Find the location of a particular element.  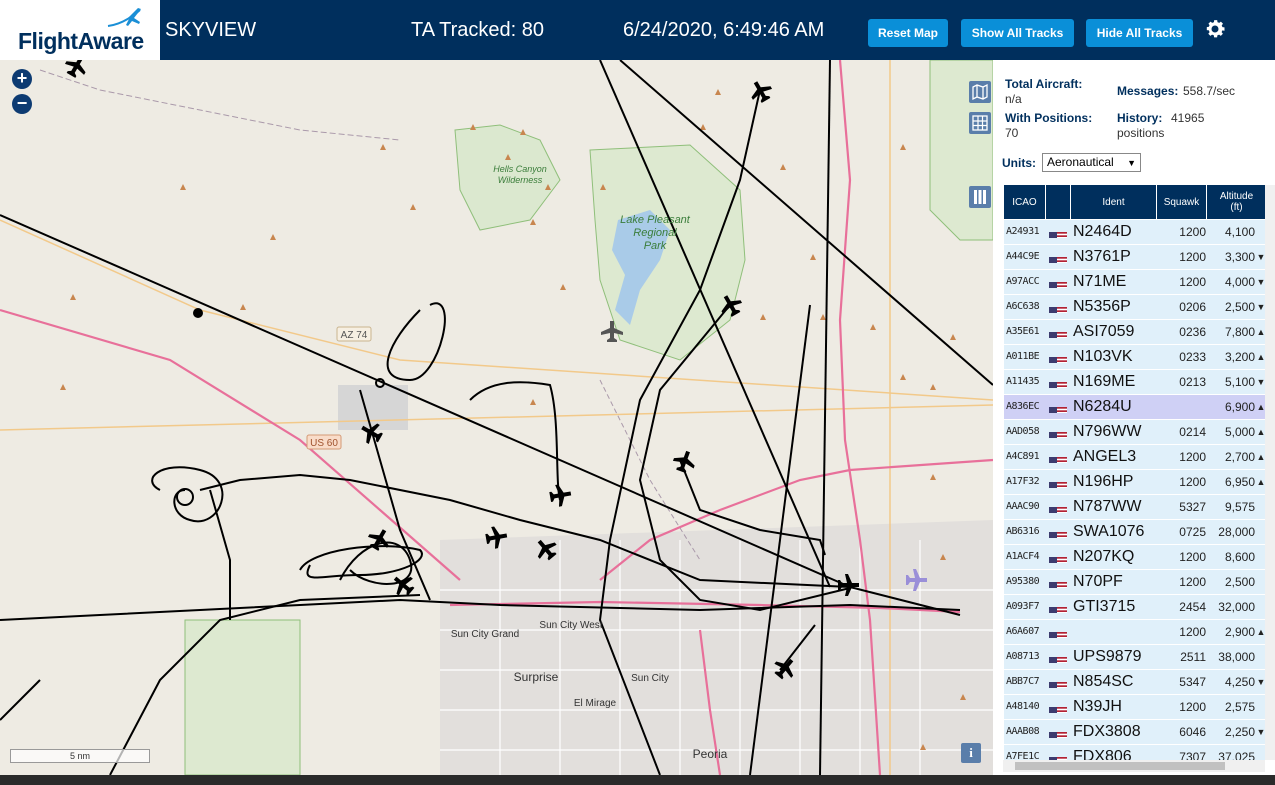

cell-ident: N169ME is located at coordinates (1104, 381).